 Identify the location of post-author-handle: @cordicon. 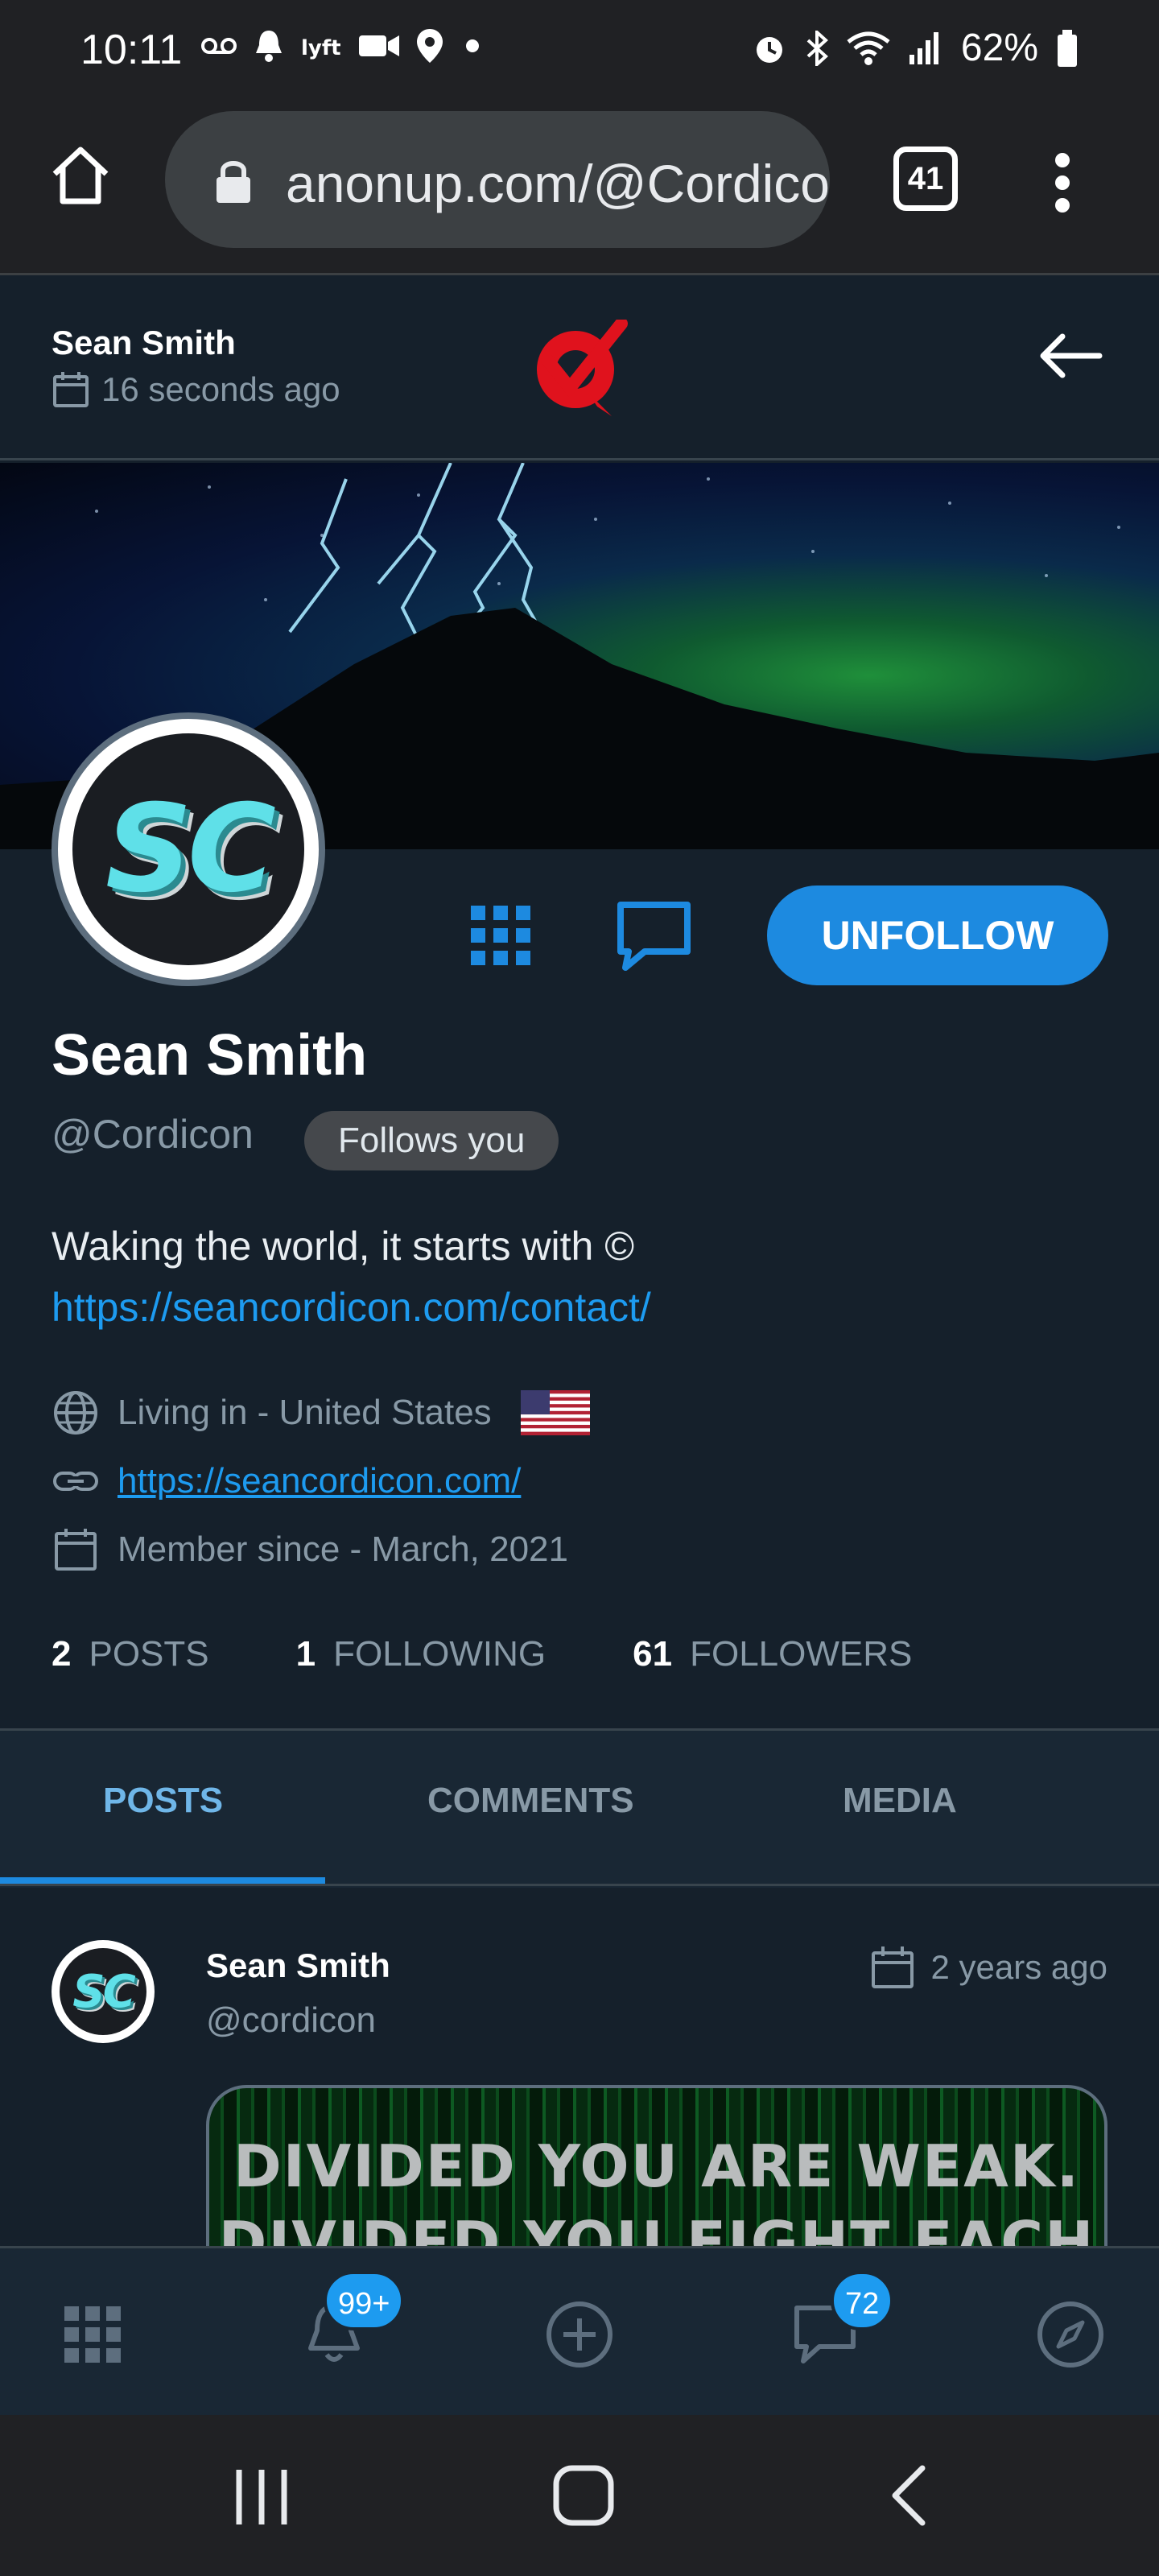
(291, 2020).